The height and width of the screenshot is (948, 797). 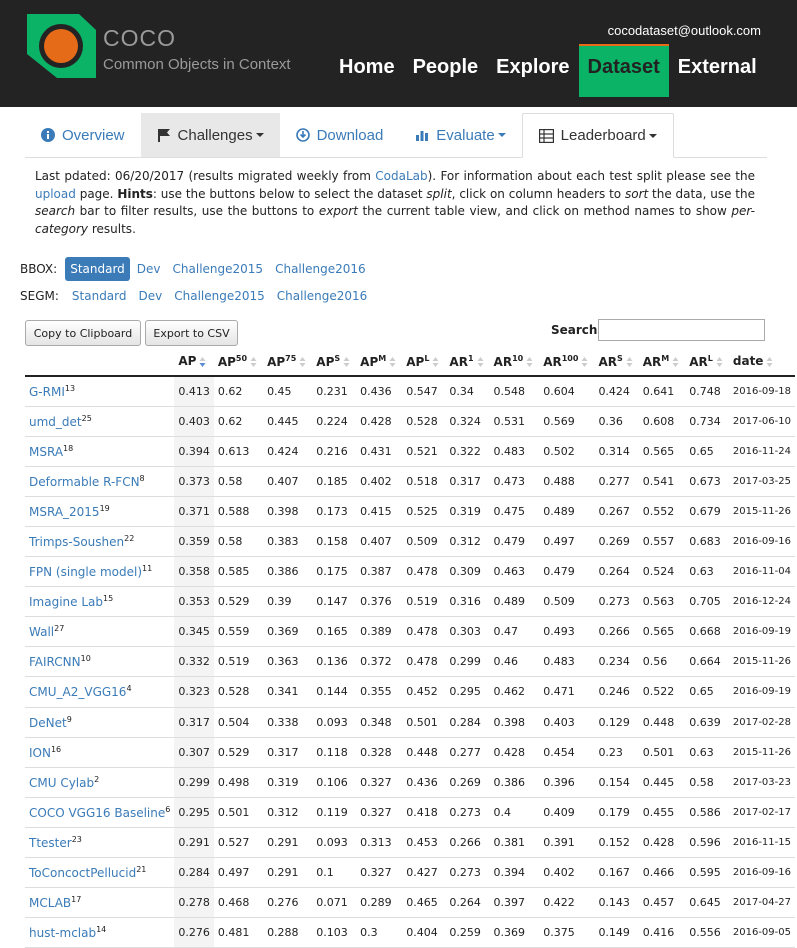 I want to click on method-cell: Deformable R-FCN8, so click(x=100, y=481).